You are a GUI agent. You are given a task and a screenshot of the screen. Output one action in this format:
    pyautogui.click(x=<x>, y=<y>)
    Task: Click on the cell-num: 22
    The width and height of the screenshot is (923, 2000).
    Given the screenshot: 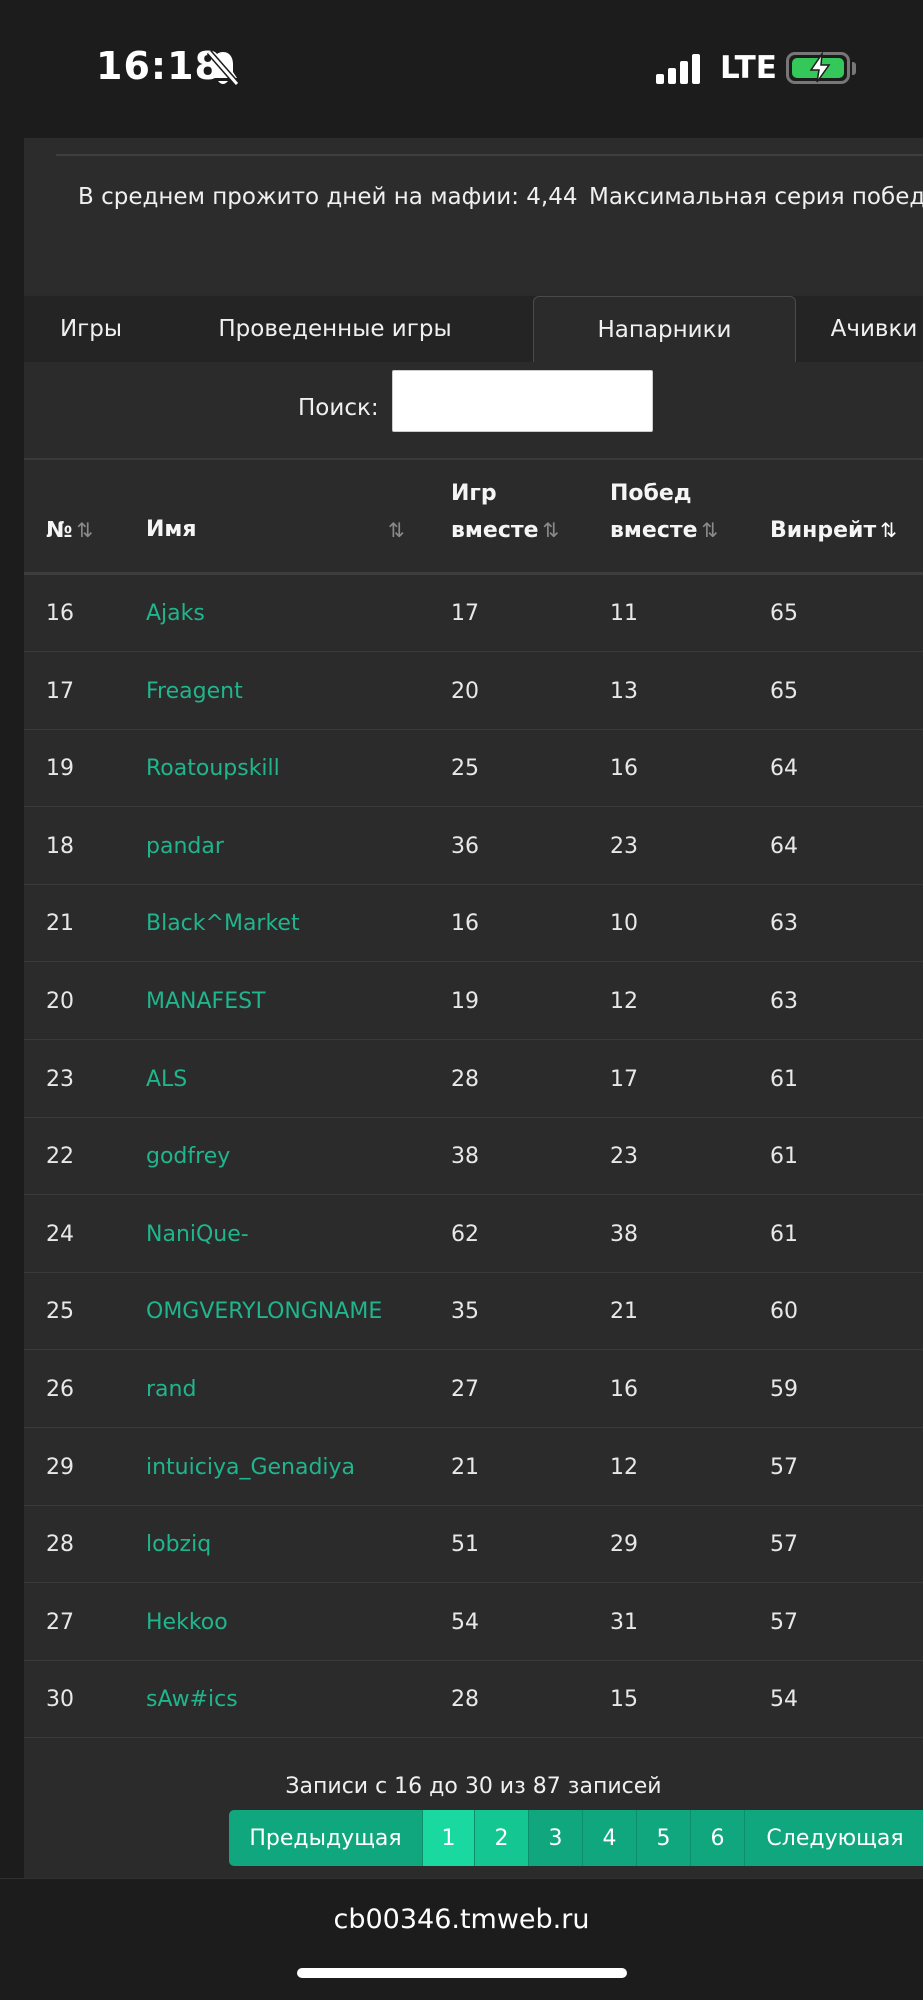 What is the action you would take?
    pyautogui.click(x=60, y=1157)
    